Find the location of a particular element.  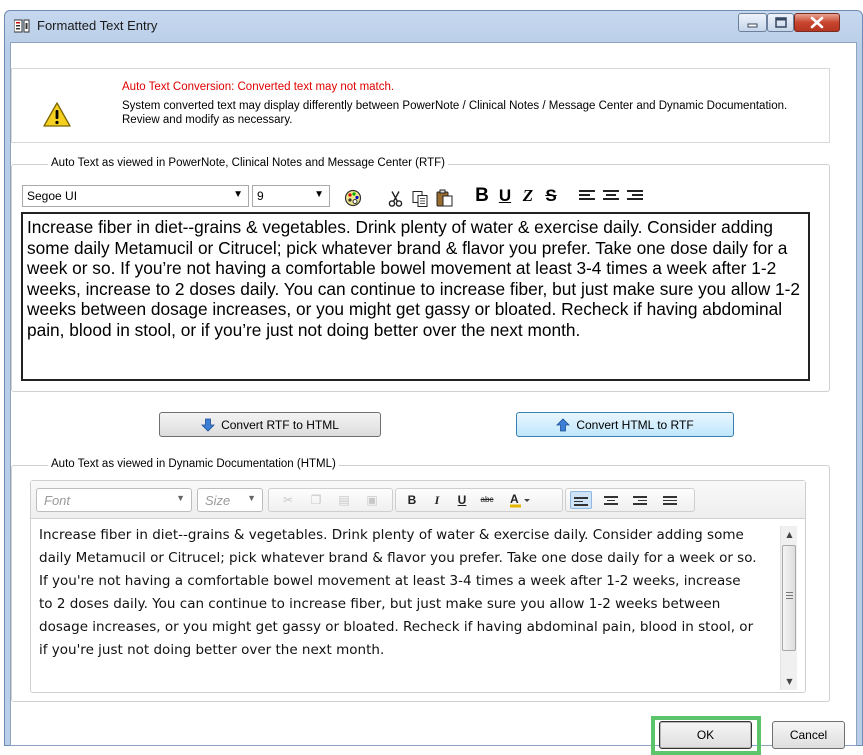

cancel-button: Cancel is located at coordinates (808, 735).